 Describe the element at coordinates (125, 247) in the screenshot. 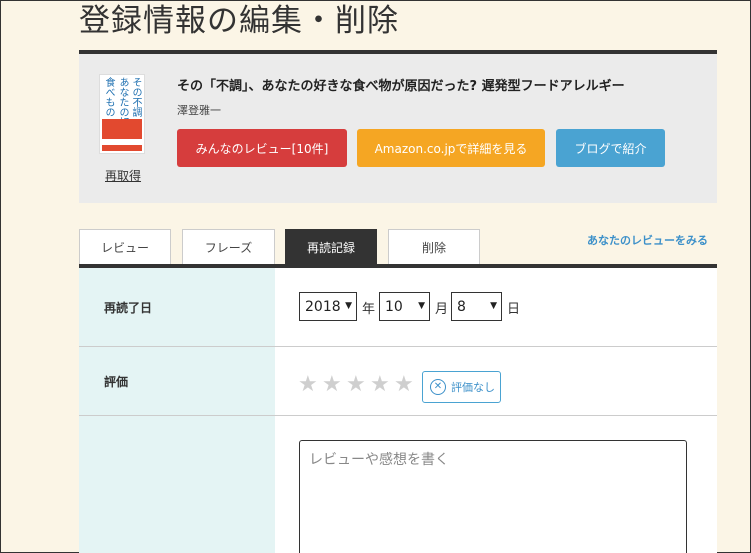

I see `tab-review: レビュー` at that location.